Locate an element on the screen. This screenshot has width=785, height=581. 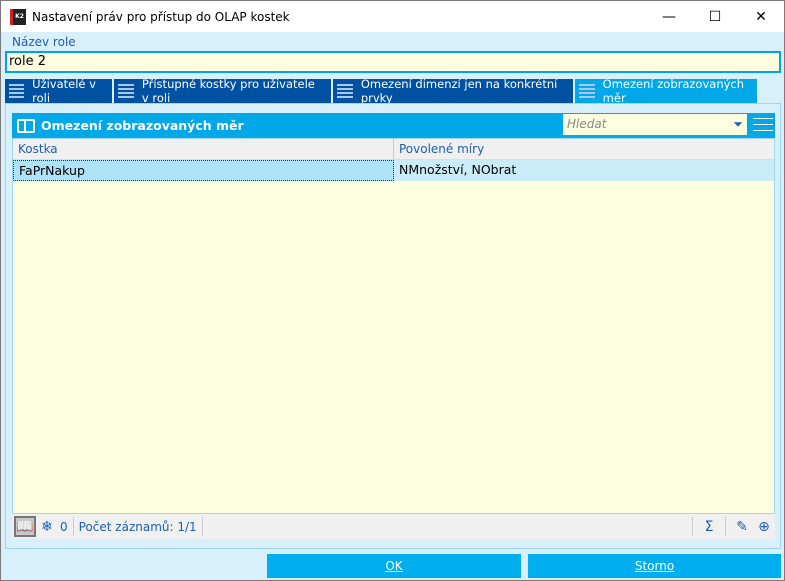
tab-dimension-restrictions: Omezení dimenzí jen na konkrétní prvky is located at coordinates (453, 91).